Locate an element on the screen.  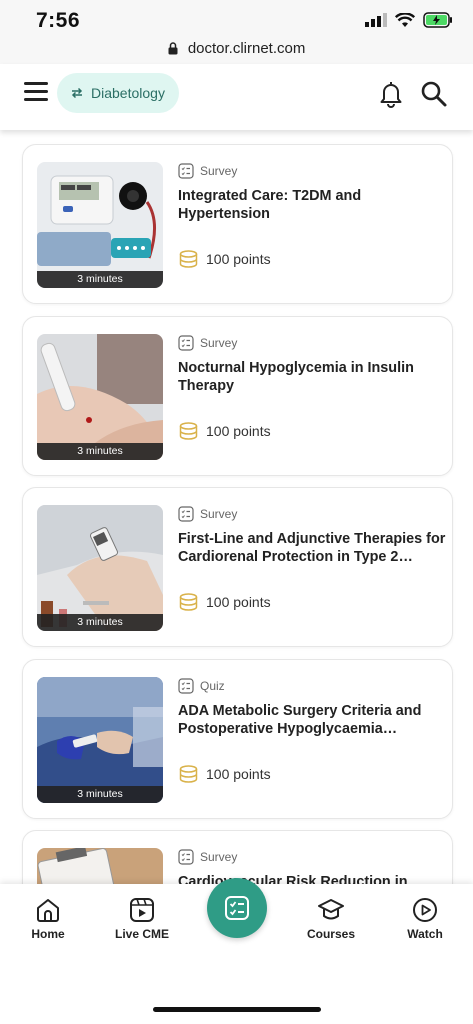
search-icon is located at coordinates (434, 94).